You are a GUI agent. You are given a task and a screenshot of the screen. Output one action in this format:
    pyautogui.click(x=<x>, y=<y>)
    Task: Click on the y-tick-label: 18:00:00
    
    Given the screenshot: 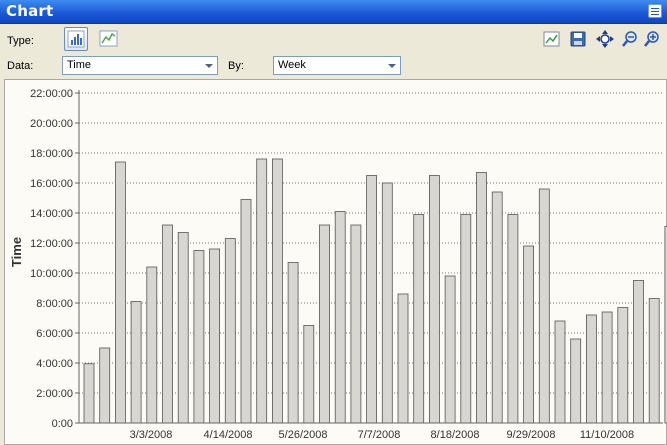 What is the action you would take?
    pyautogui.click(x=51, y=154)
    